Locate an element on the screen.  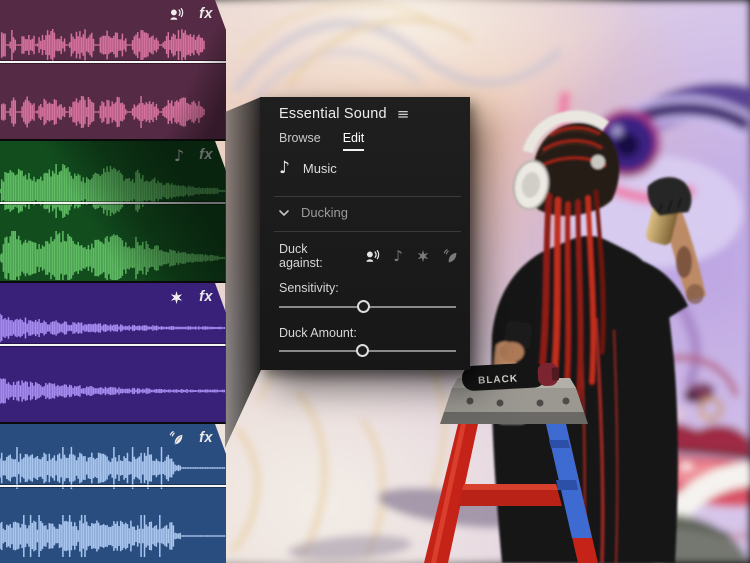
sfx-clip: fx is located at coordinates (113, 352).